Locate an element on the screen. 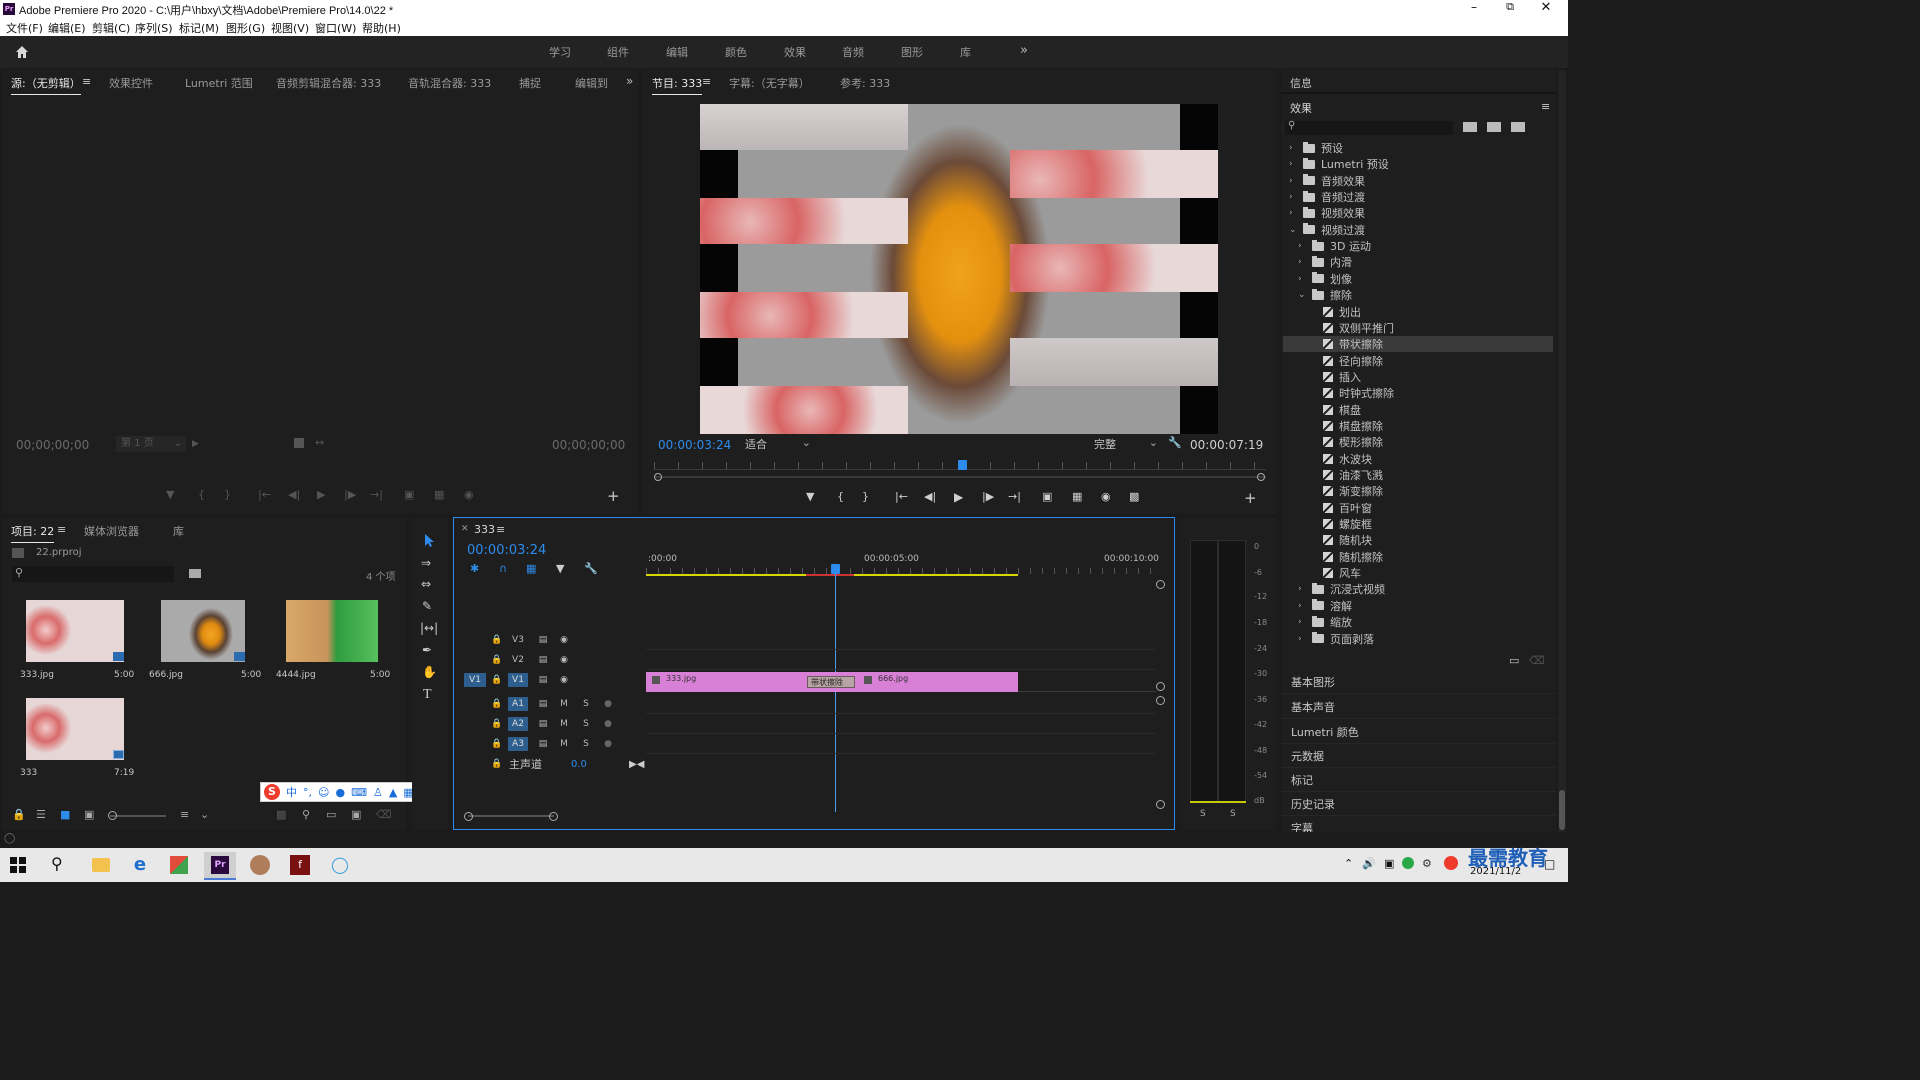 The image size is (1920, 1080). trash-icon: ⌫ is located at coordinates (384, 814).